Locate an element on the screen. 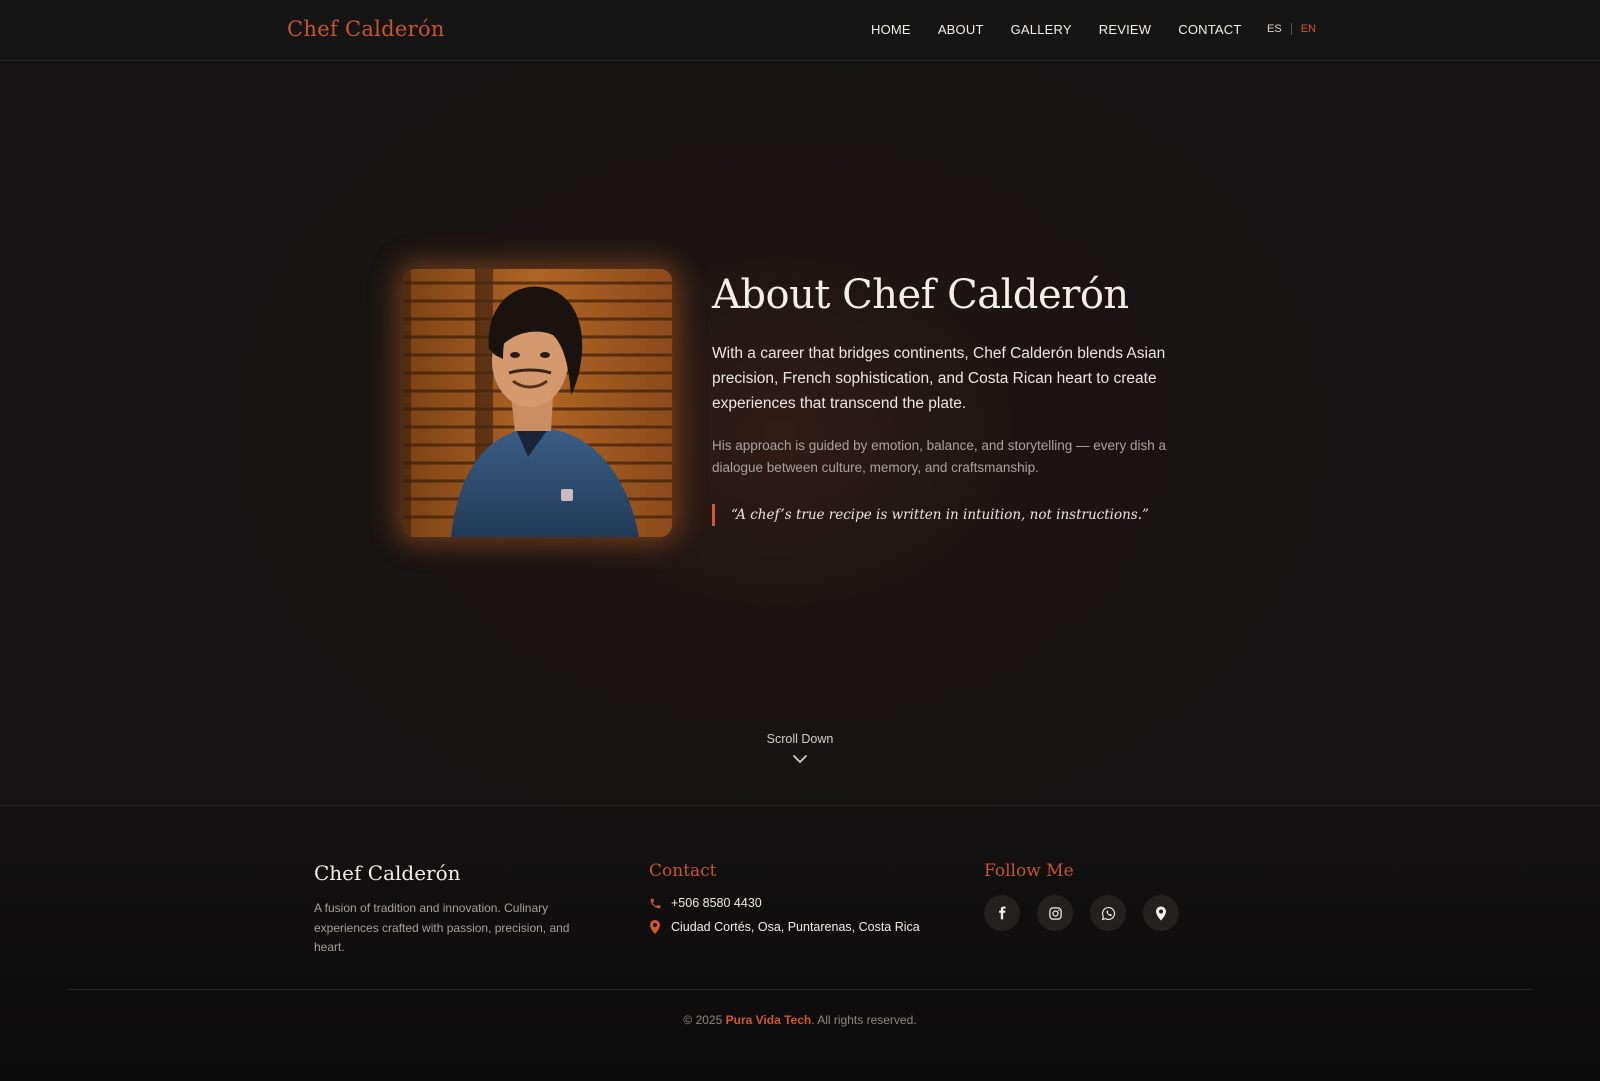  facebook-link is located at coordinates (1002, 913).